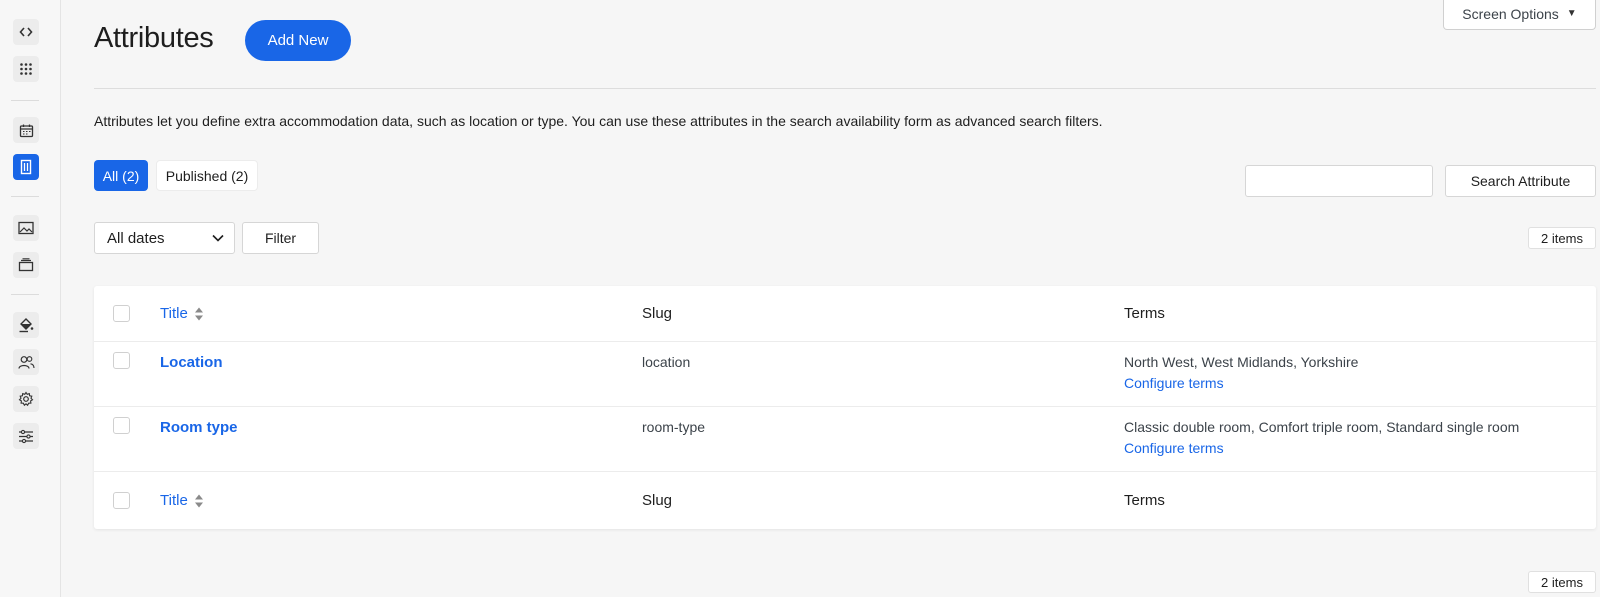 The width and height of the screenshot is (1600, 597). Describe the element at coordinates (199, 427) in the screenshot. I see `row-title-link: Room type` at that location.